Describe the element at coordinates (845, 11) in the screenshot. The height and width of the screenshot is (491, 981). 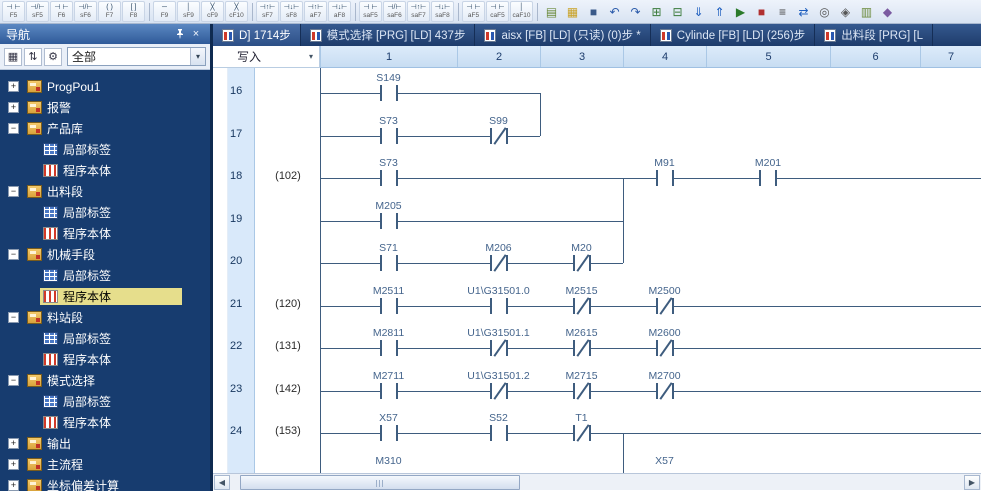
I see `zoom-icon: ◈` at that location.